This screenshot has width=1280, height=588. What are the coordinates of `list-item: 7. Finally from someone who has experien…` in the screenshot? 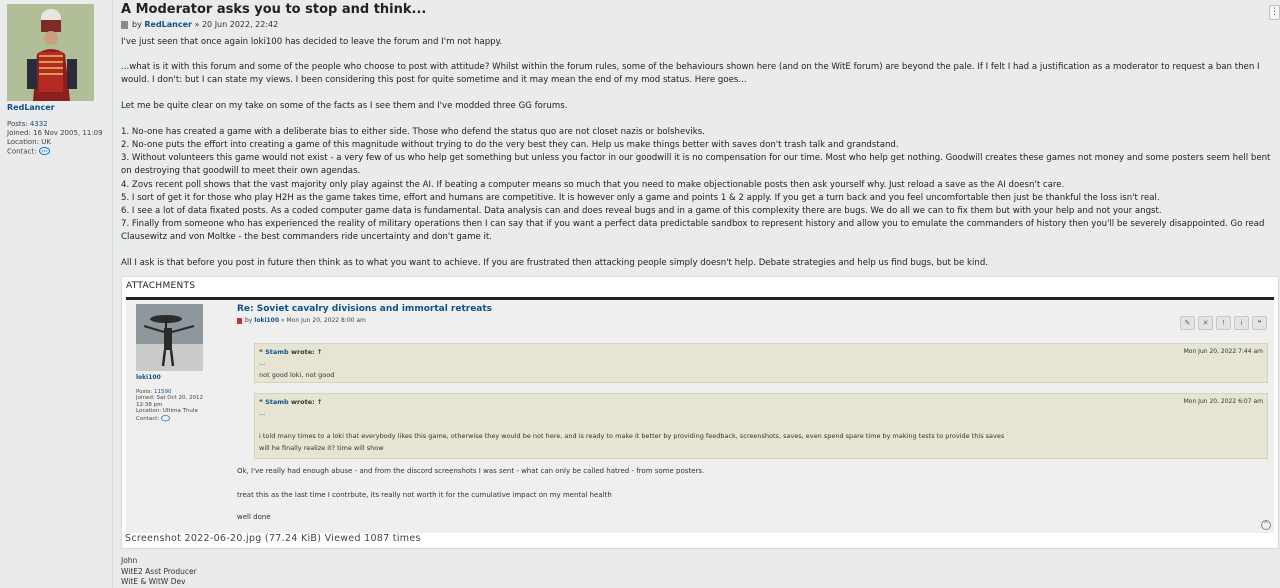 It's located at (693, 231).